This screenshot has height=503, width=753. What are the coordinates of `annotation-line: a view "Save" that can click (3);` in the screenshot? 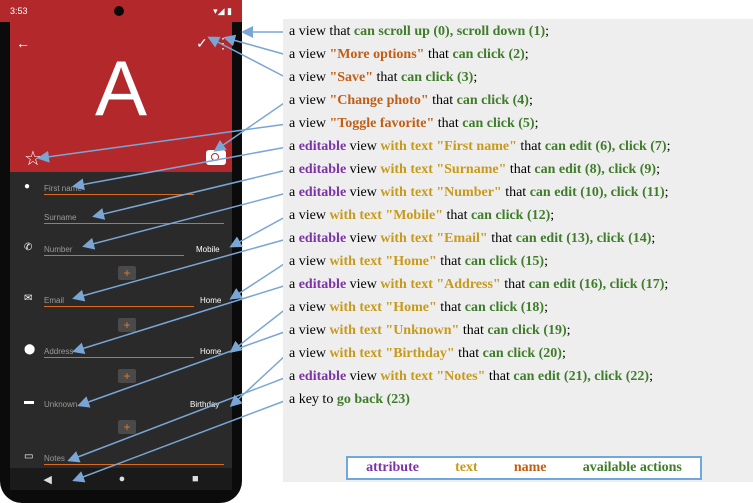 It's located at (383, 78).